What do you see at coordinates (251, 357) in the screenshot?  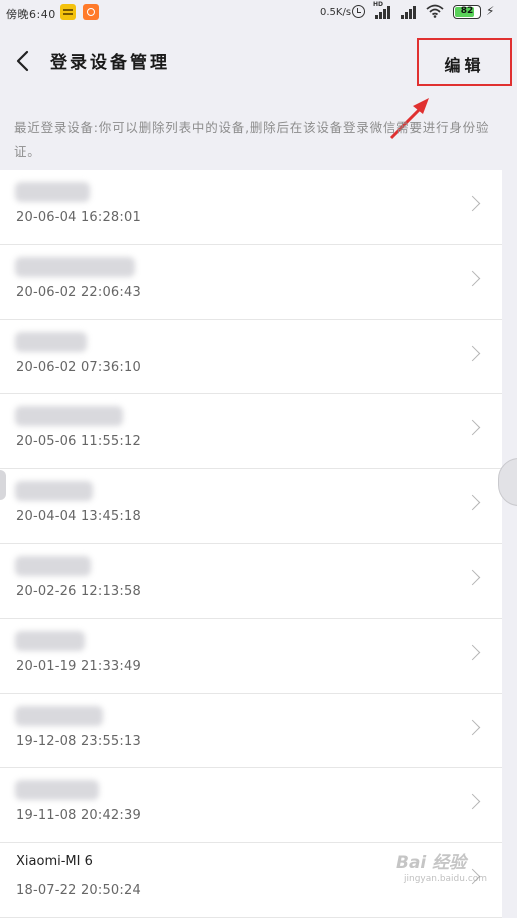 I see `device-row: 20-06-02 07:36:10` at bounding box center [251, 357].